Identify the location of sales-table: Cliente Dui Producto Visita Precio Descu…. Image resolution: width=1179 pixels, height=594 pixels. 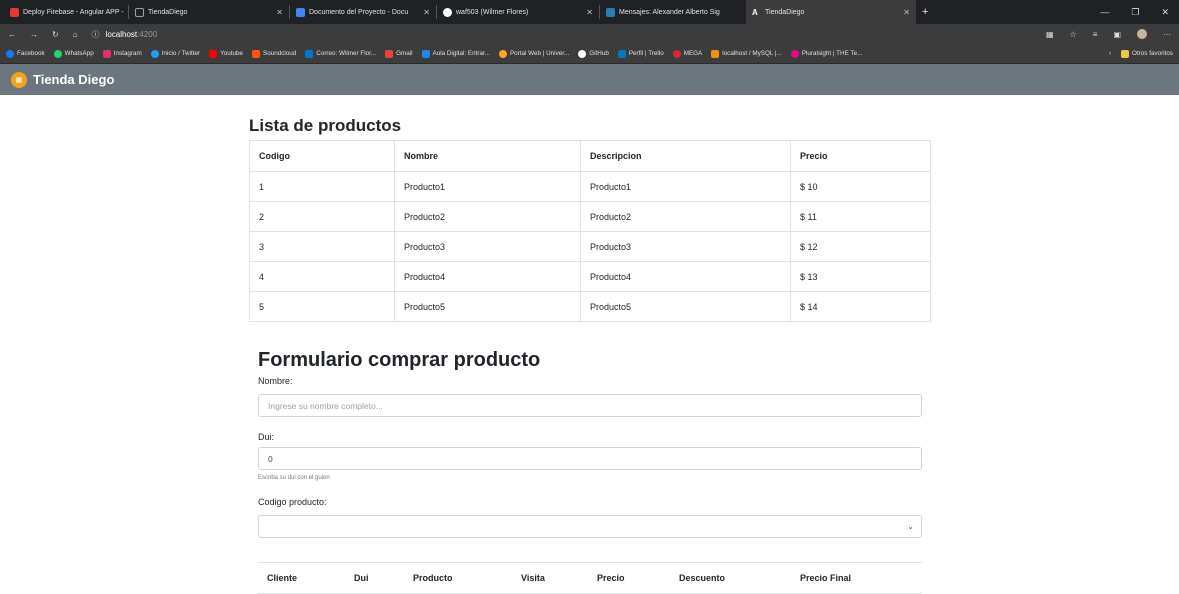
(590, 578).